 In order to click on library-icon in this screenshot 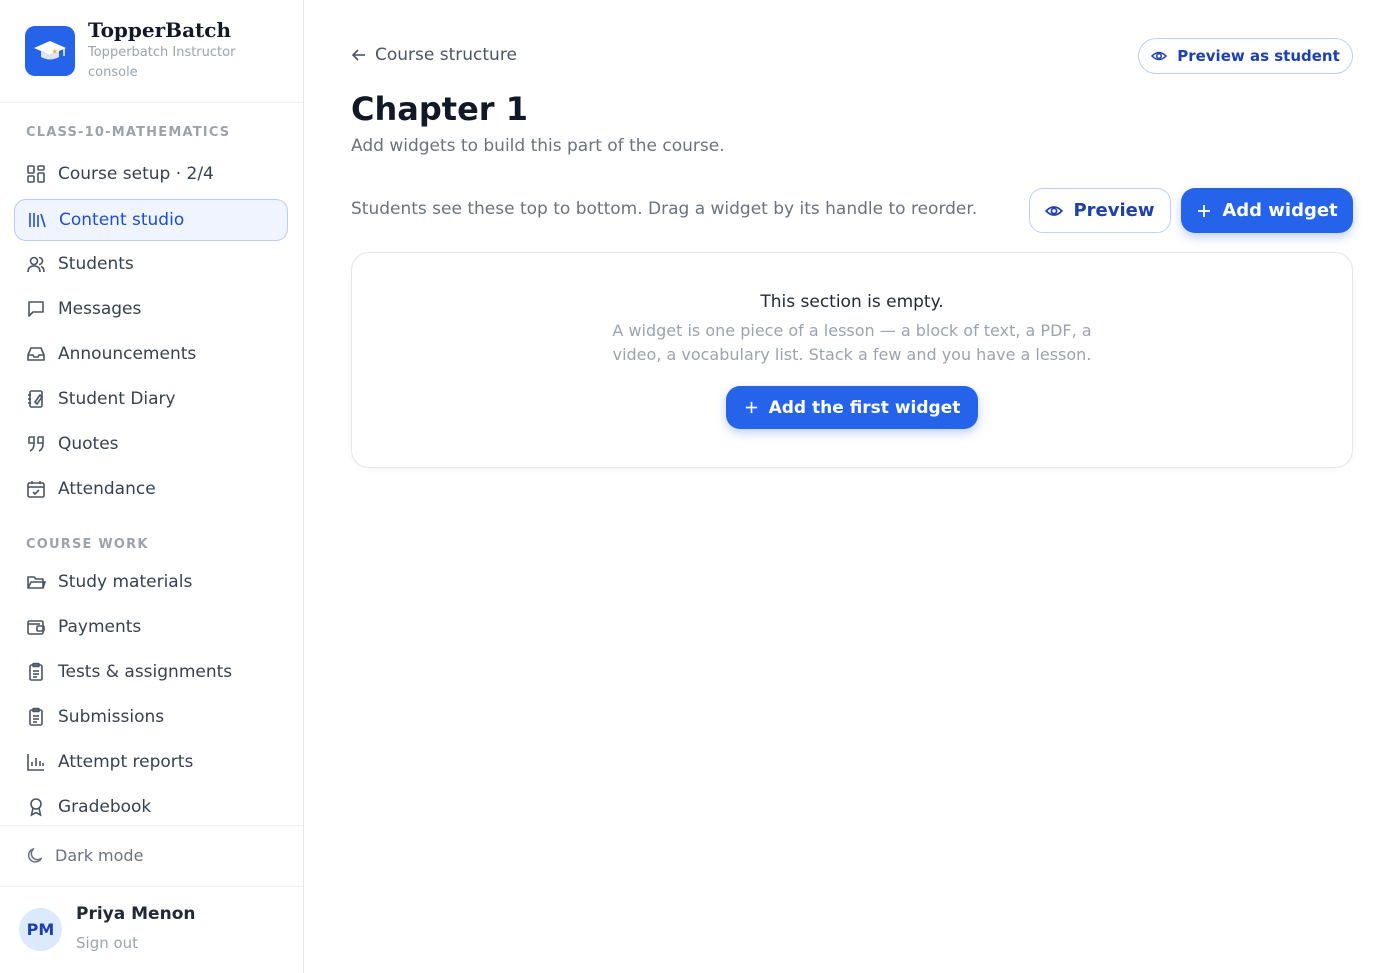, I will do `click(37, 220)`.